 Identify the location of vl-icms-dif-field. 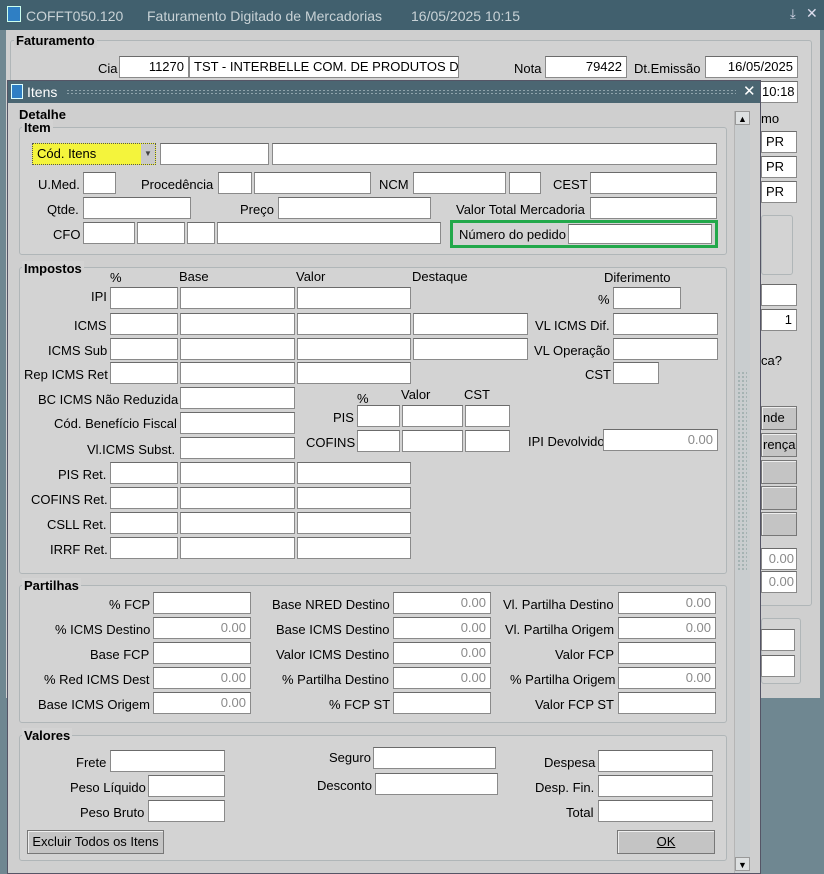
(665, 324).